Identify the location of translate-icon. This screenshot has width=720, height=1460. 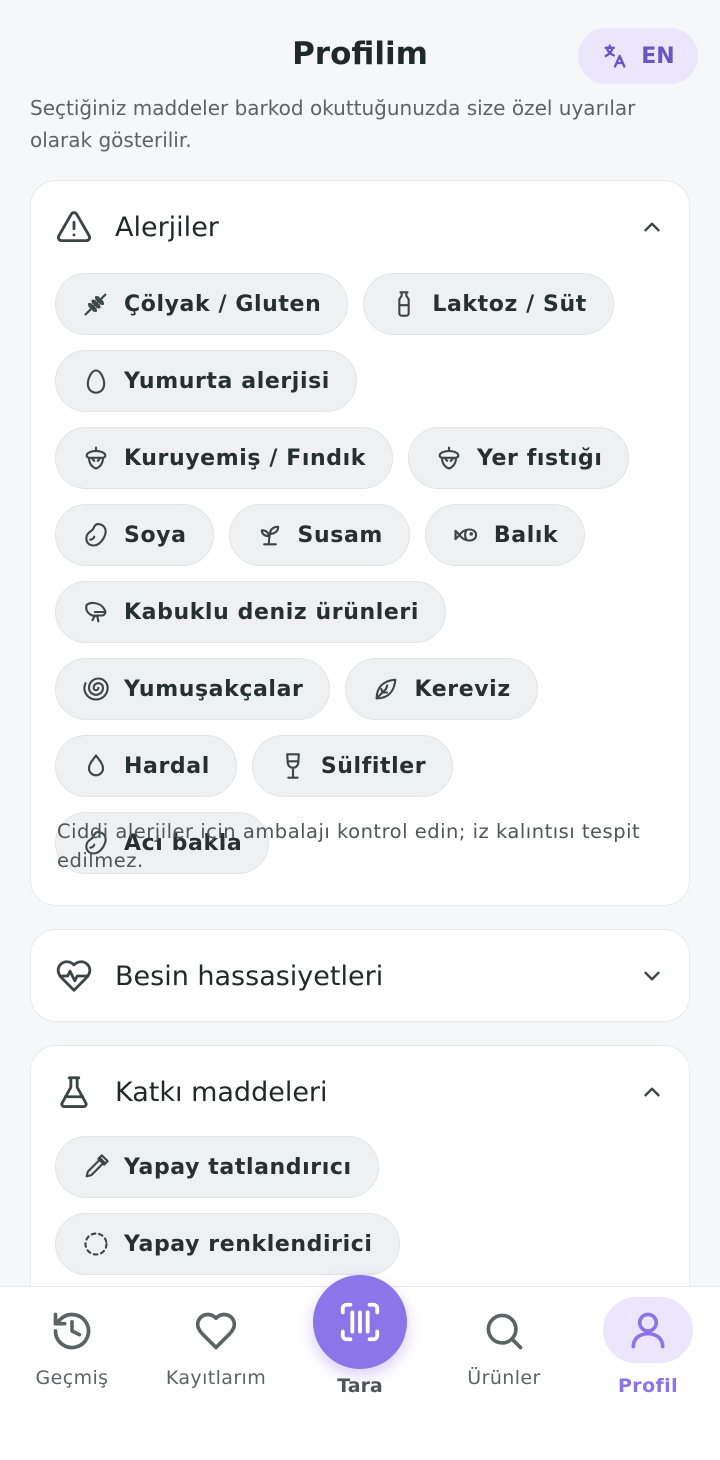
(615, 56).